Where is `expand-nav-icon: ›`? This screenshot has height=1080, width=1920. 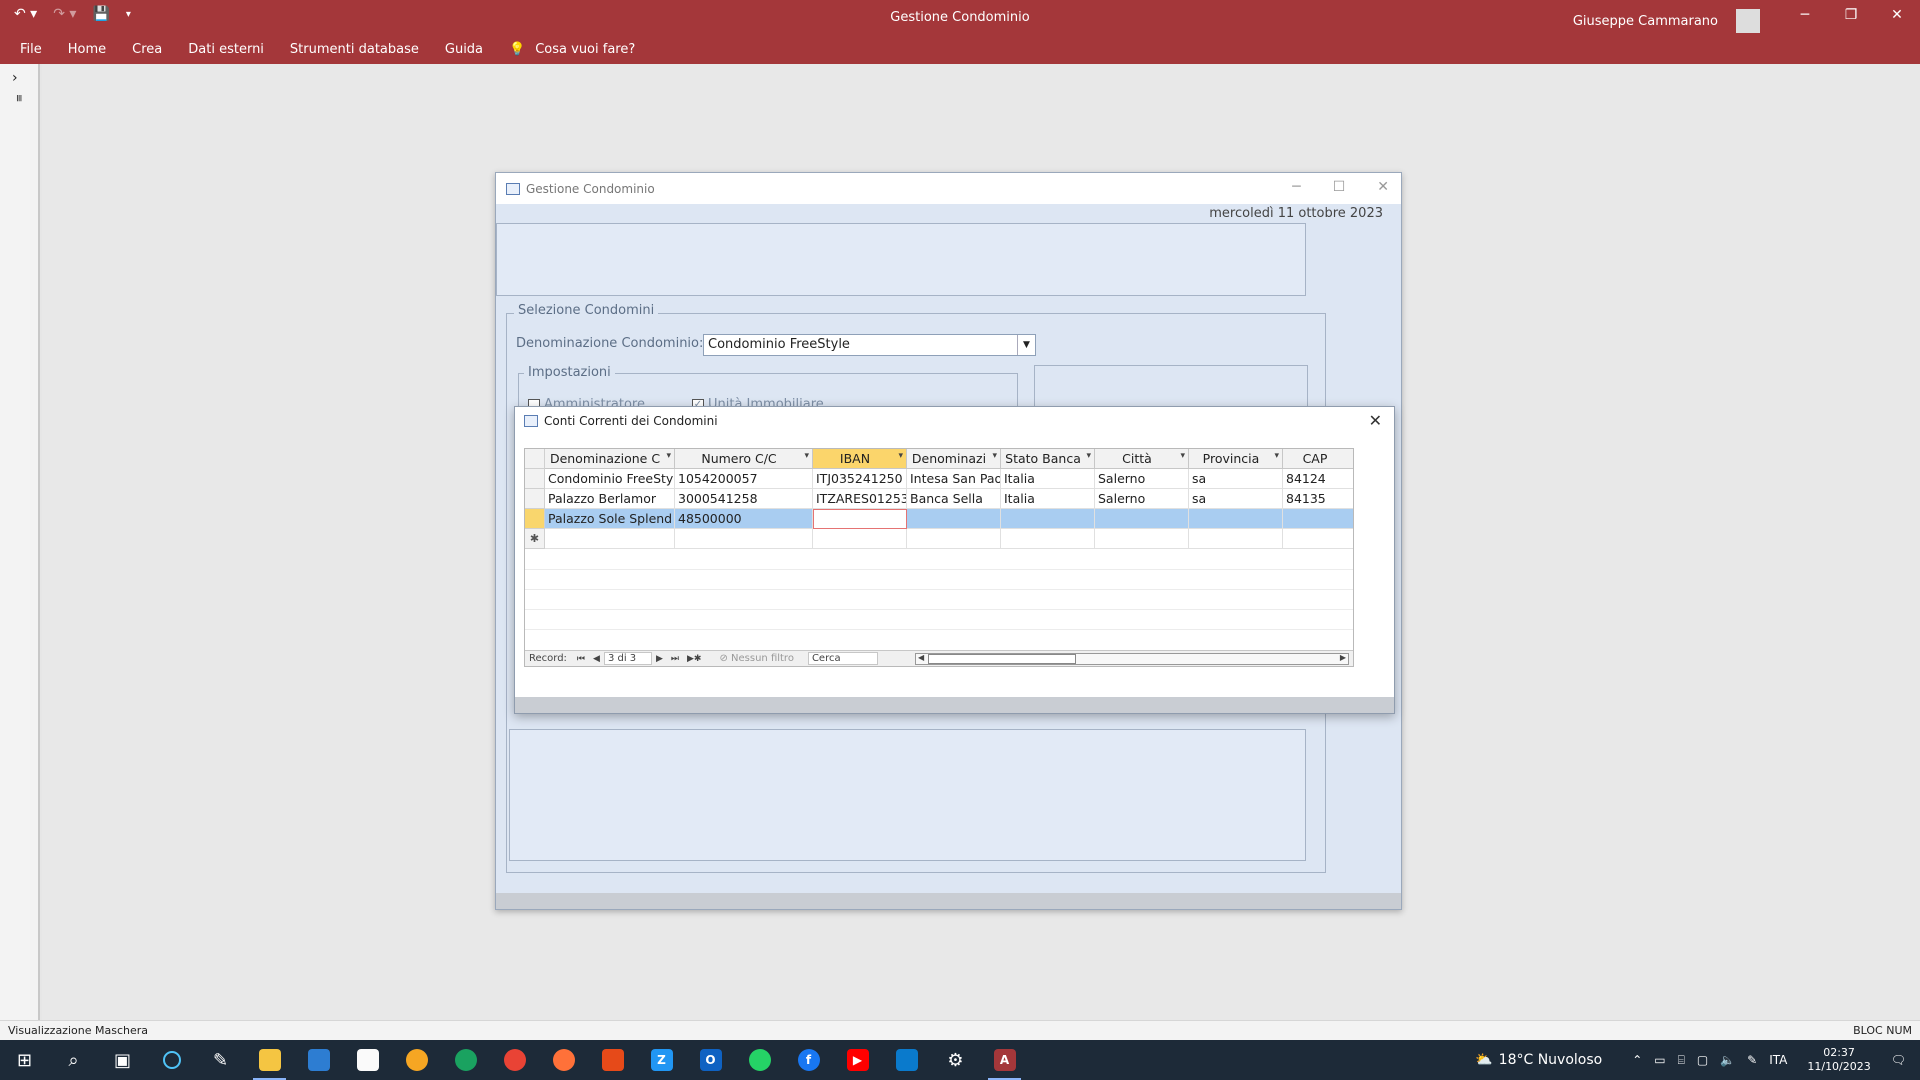
expand-nav-icon: › is located at coordinates (15, 78).